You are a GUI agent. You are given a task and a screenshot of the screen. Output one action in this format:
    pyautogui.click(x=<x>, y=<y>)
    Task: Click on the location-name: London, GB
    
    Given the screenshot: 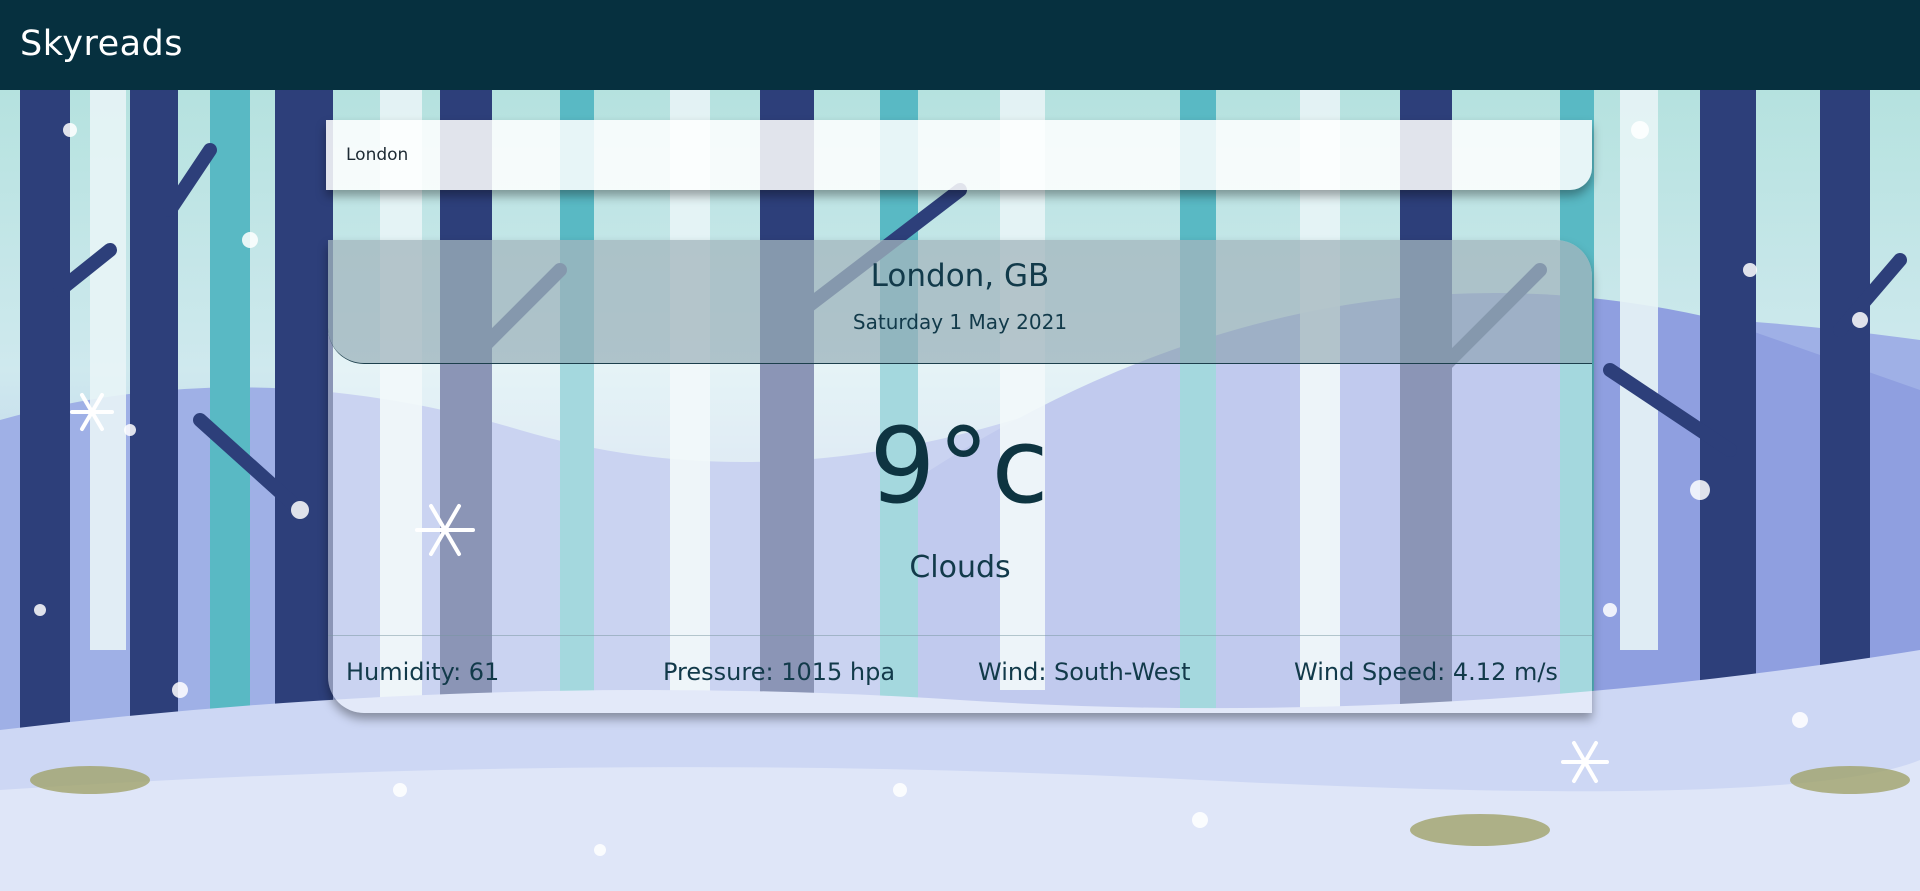 What is the action you would take?
    pyautogui.click(x=960, y=276)
    